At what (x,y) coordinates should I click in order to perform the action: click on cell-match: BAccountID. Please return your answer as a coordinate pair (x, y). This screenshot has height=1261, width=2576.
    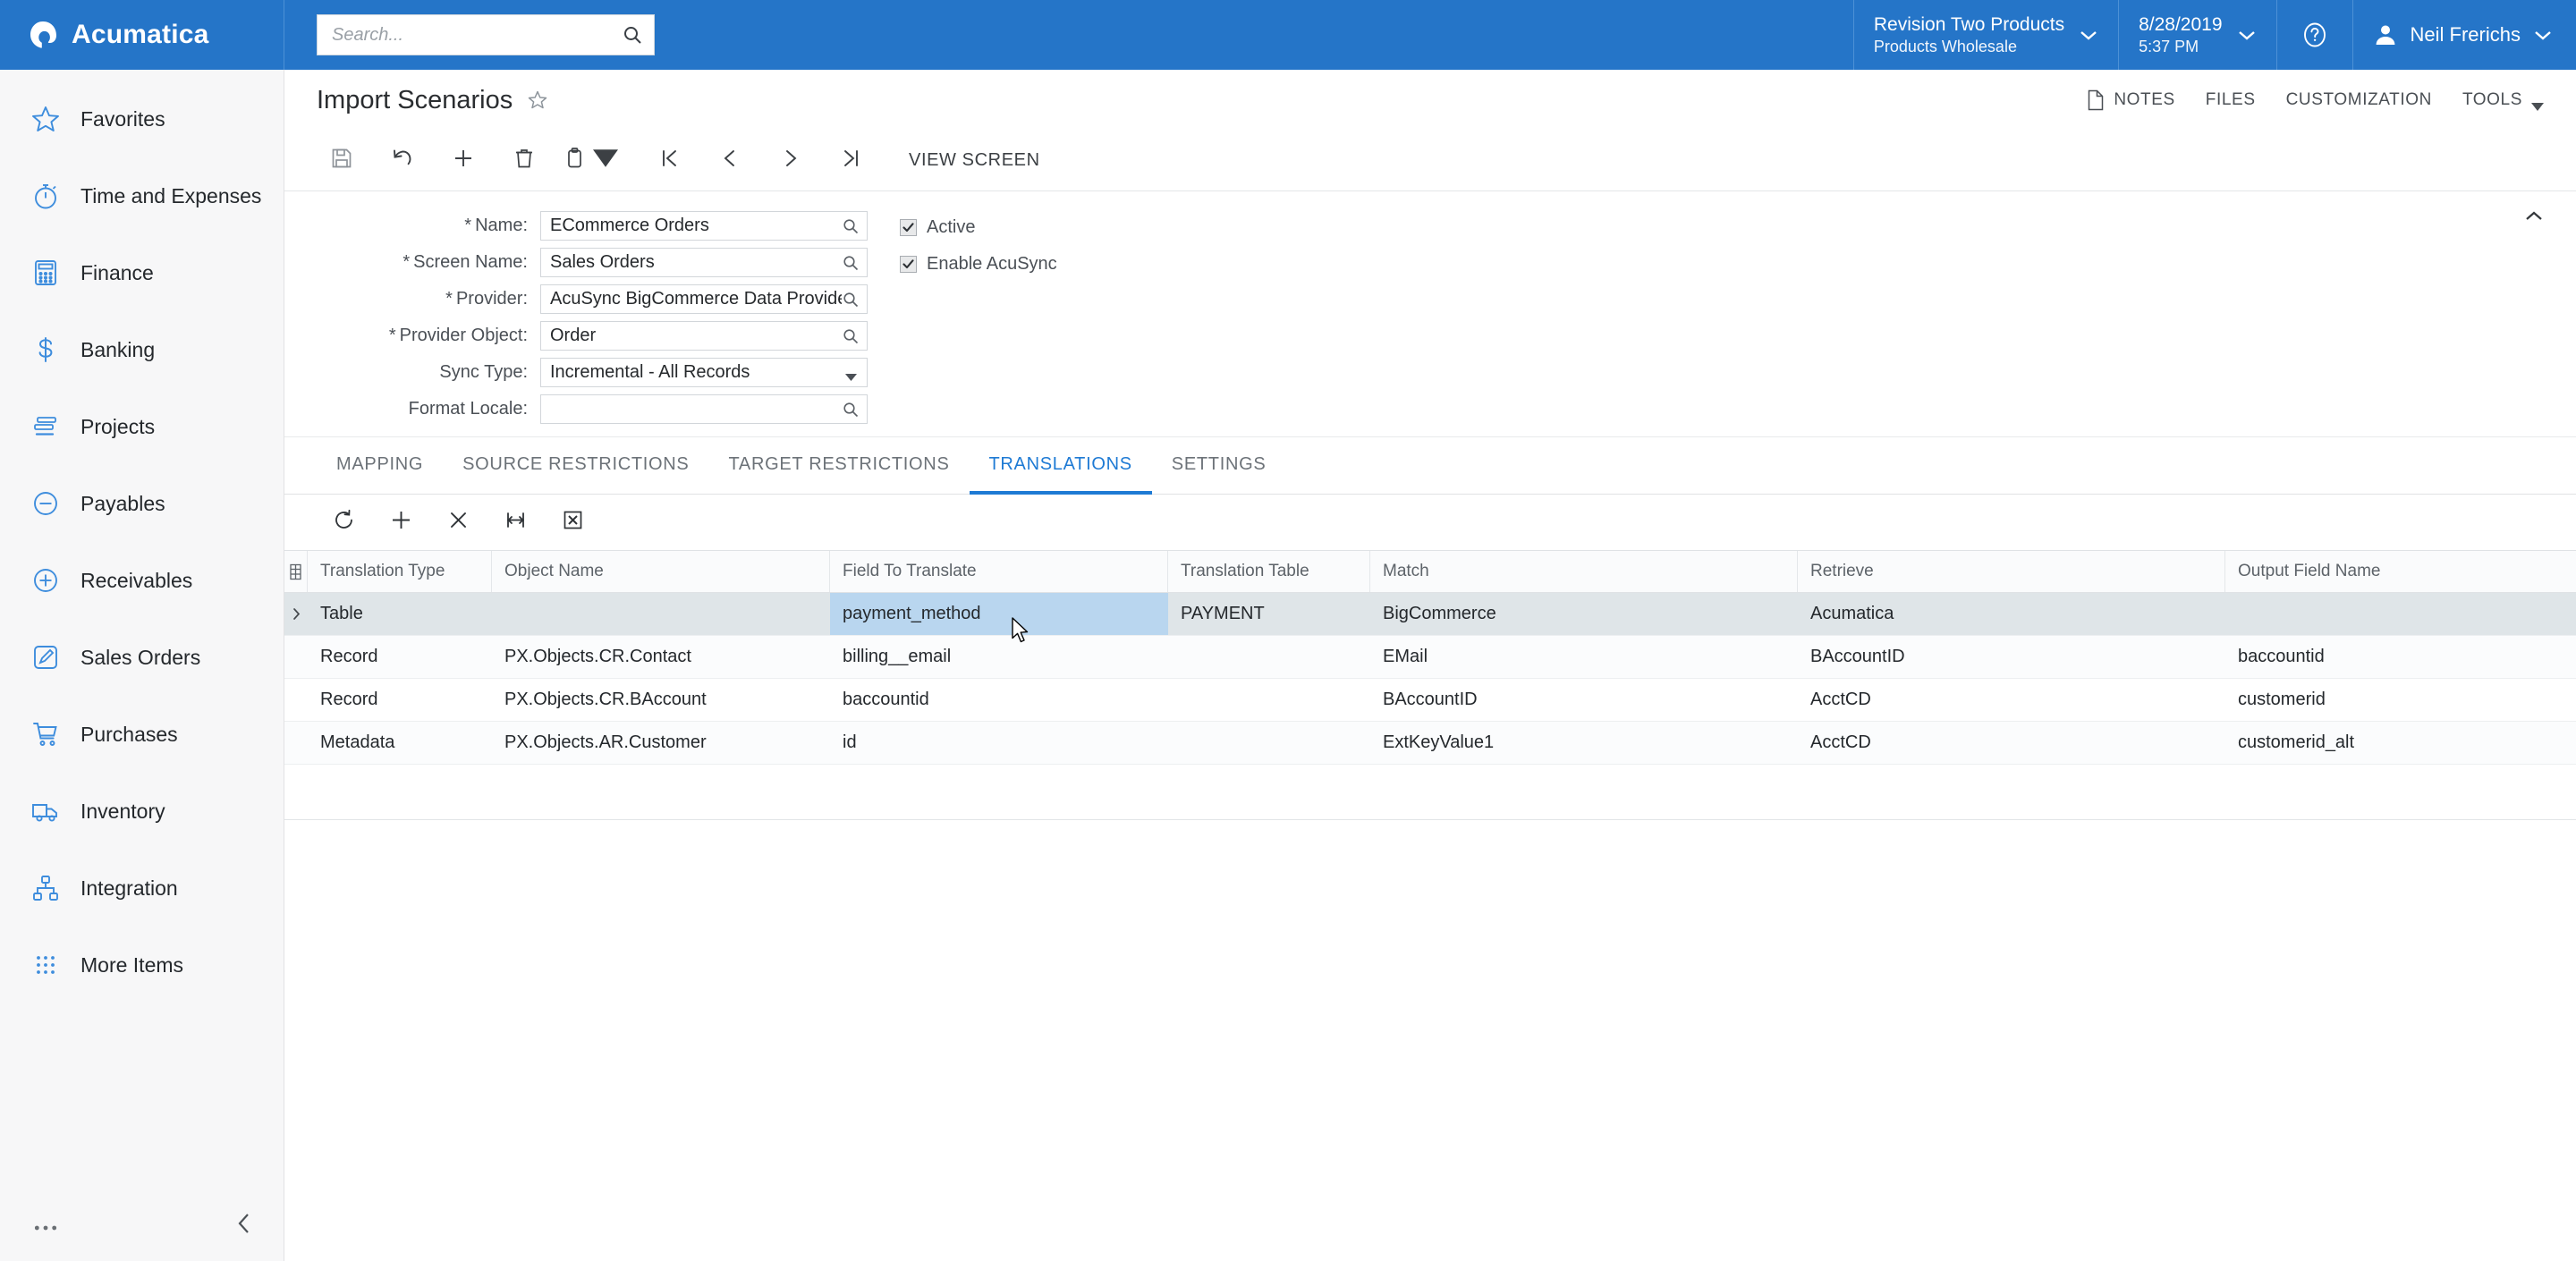
    Looking at the image, I should click on (1584, 700).